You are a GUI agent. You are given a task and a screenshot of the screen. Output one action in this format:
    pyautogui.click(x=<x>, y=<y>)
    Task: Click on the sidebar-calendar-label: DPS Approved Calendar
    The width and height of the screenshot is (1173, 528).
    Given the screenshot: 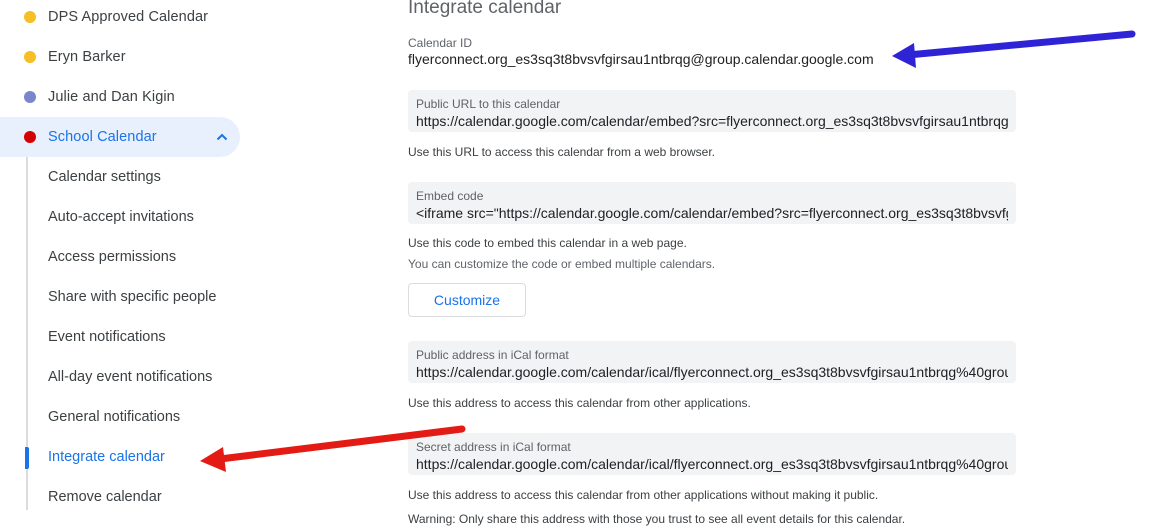 What is the action you would take?
    pyautogui.click(x=128, y=17)
    